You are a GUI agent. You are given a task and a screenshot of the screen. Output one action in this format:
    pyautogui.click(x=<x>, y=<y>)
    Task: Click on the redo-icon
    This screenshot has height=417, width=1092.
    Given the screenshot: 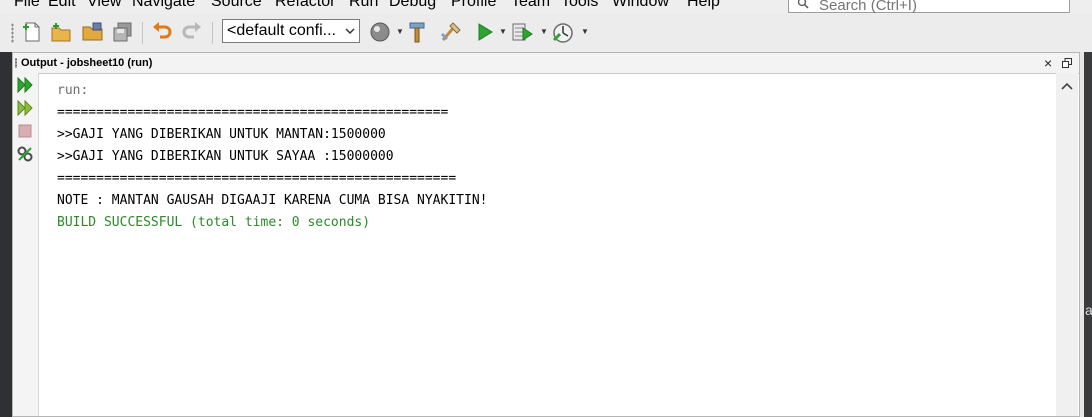 What is the action you would take?
    pyautogui.click(x=192, y=32)
    